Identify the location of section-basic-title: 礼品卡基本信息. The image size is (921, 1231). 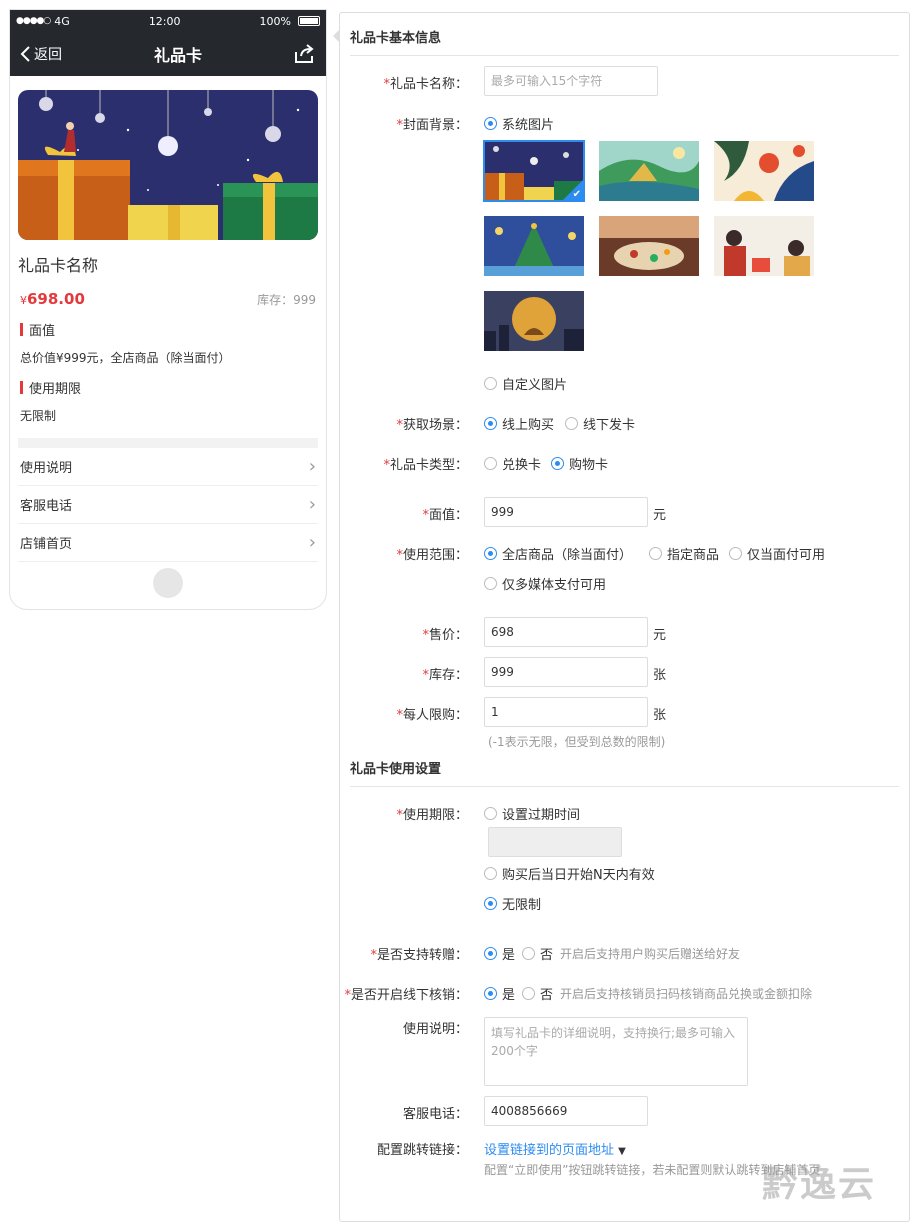
(396, 38).